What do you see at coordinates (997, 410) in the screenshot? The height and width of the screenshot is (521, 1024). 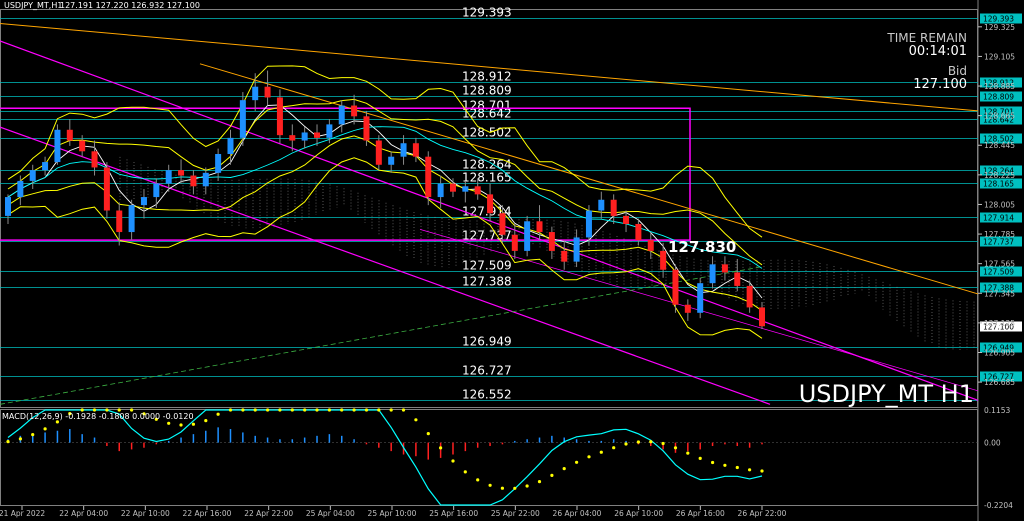 I see `macd-axis-label: 0.1153` at bounding box center [997, 410].